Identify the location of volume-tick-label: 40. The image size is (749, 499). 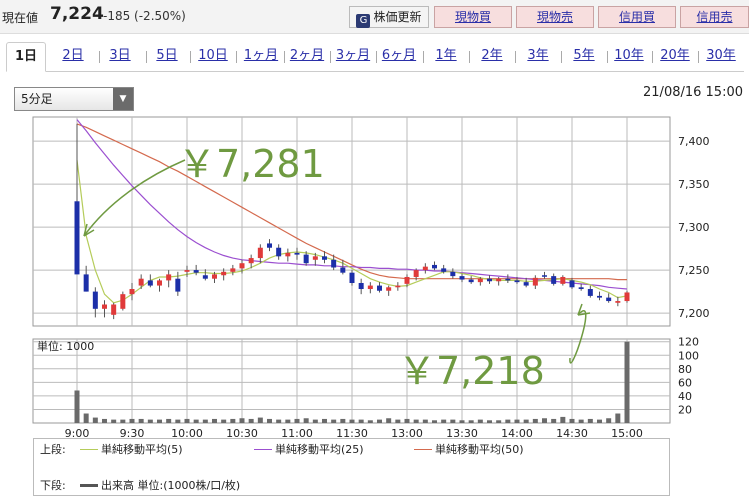
(685, 396).